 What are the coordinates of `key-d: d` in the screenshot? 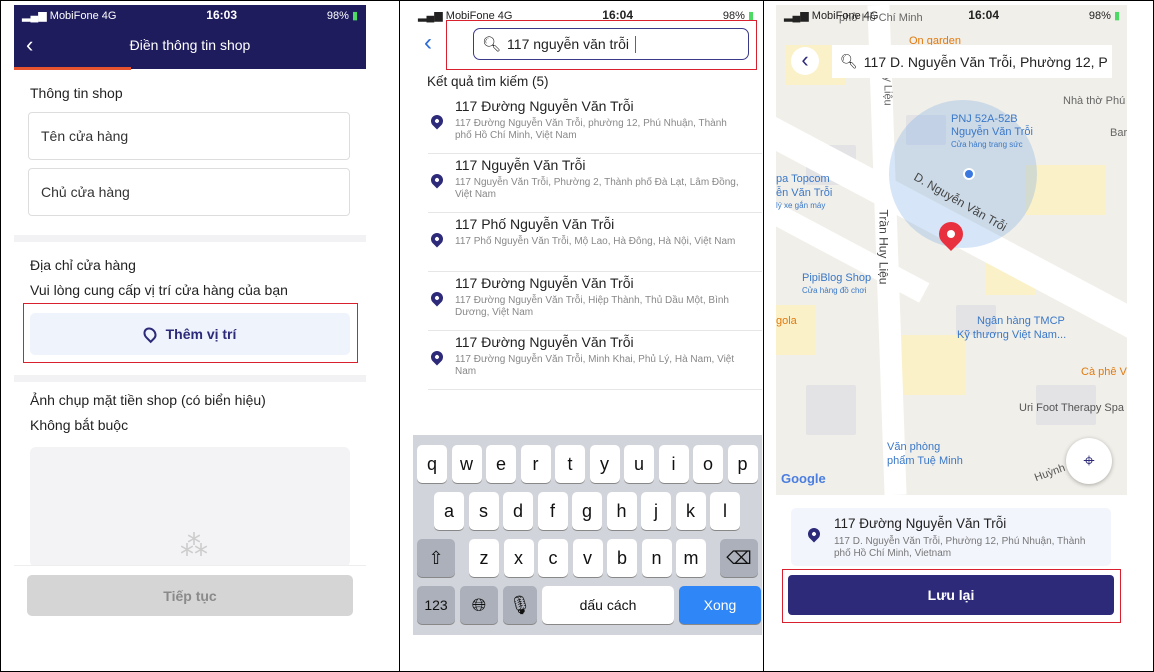 It's located at (518, 511).